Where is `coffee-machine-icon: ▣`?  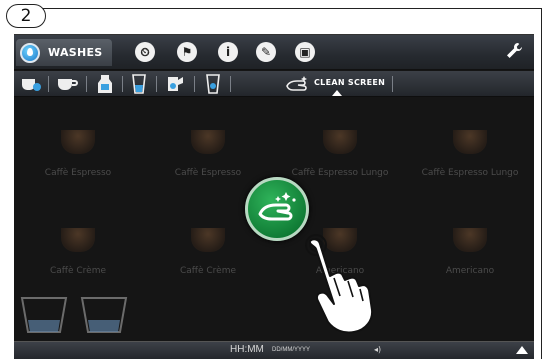 coffee-machine-icon: ▣ is located at coordinates (305, 52).